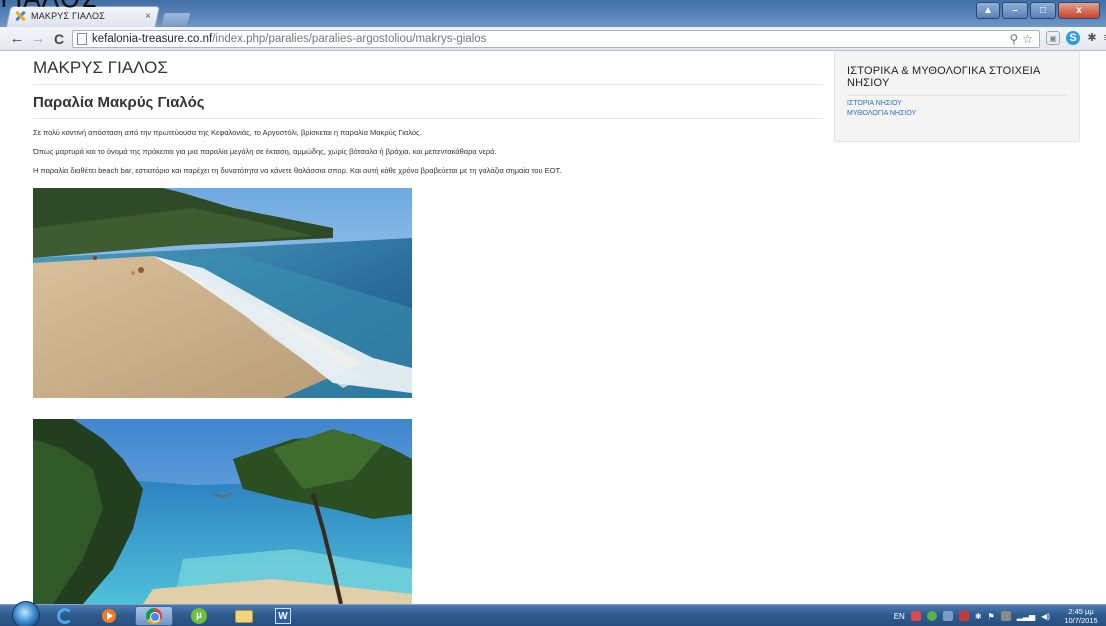  What do you see at coordinates (978, 616) in the screenshot?
I see `bluetooth-icon: ✱` at bounding box center [978, 616].